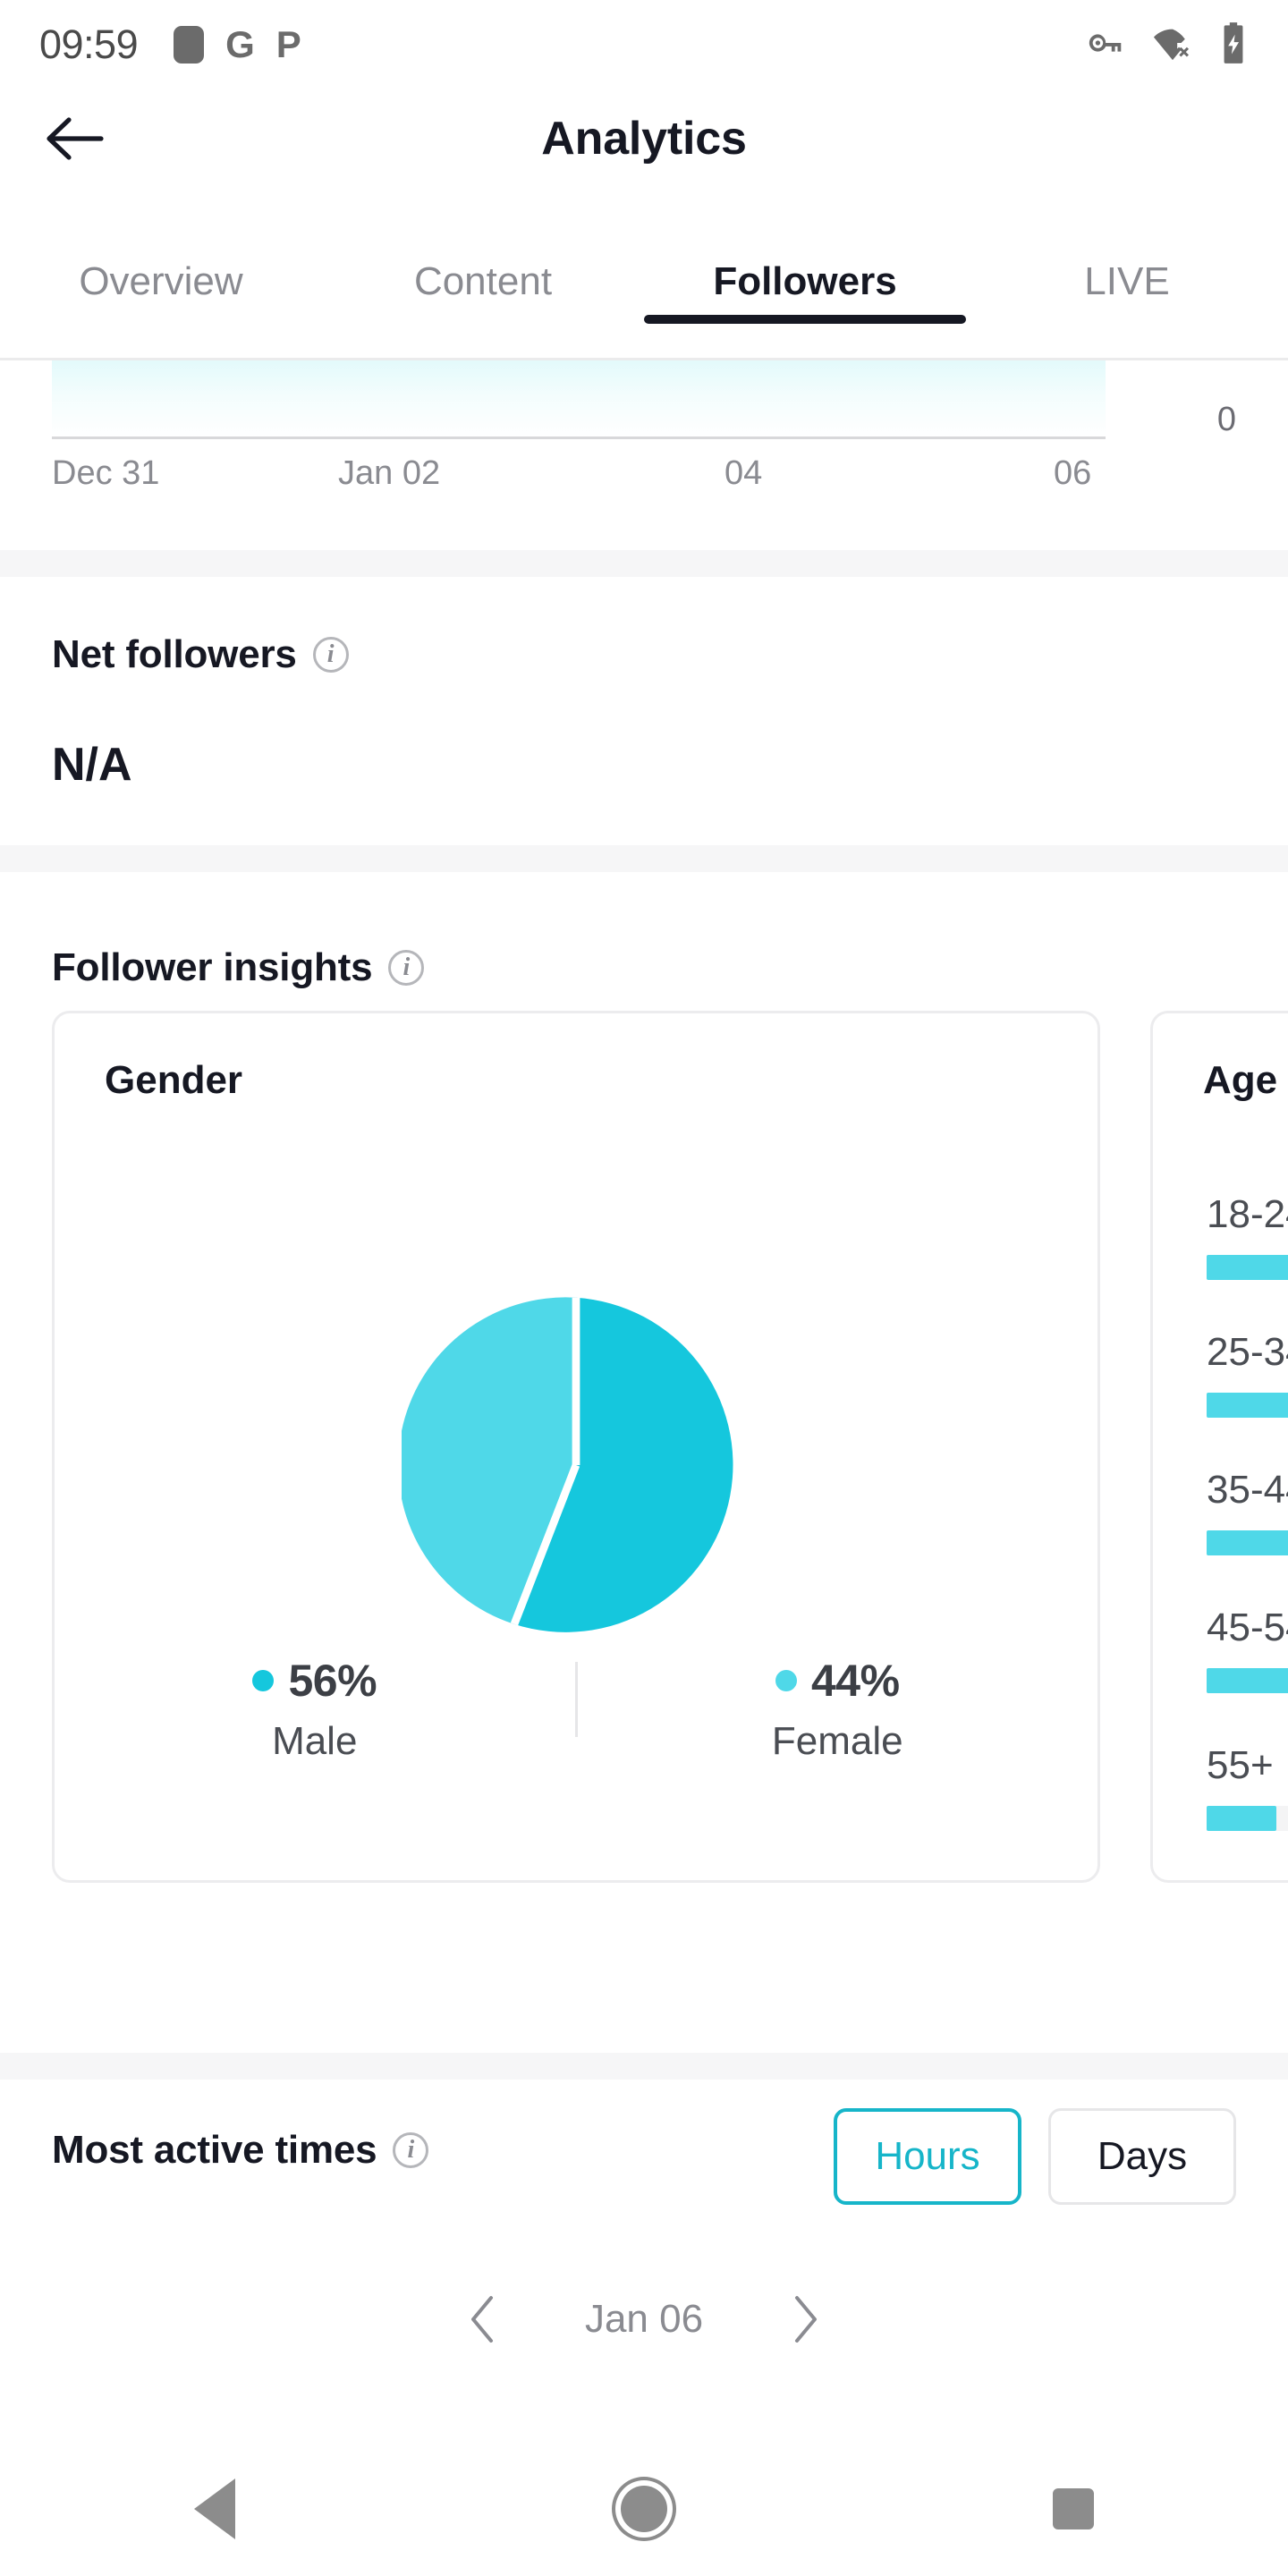 The image size is (1288, 2576). Describe the element at coordinates (1247, 1214) in the screenshot. I see `age-row-label: 18-24` at that location.